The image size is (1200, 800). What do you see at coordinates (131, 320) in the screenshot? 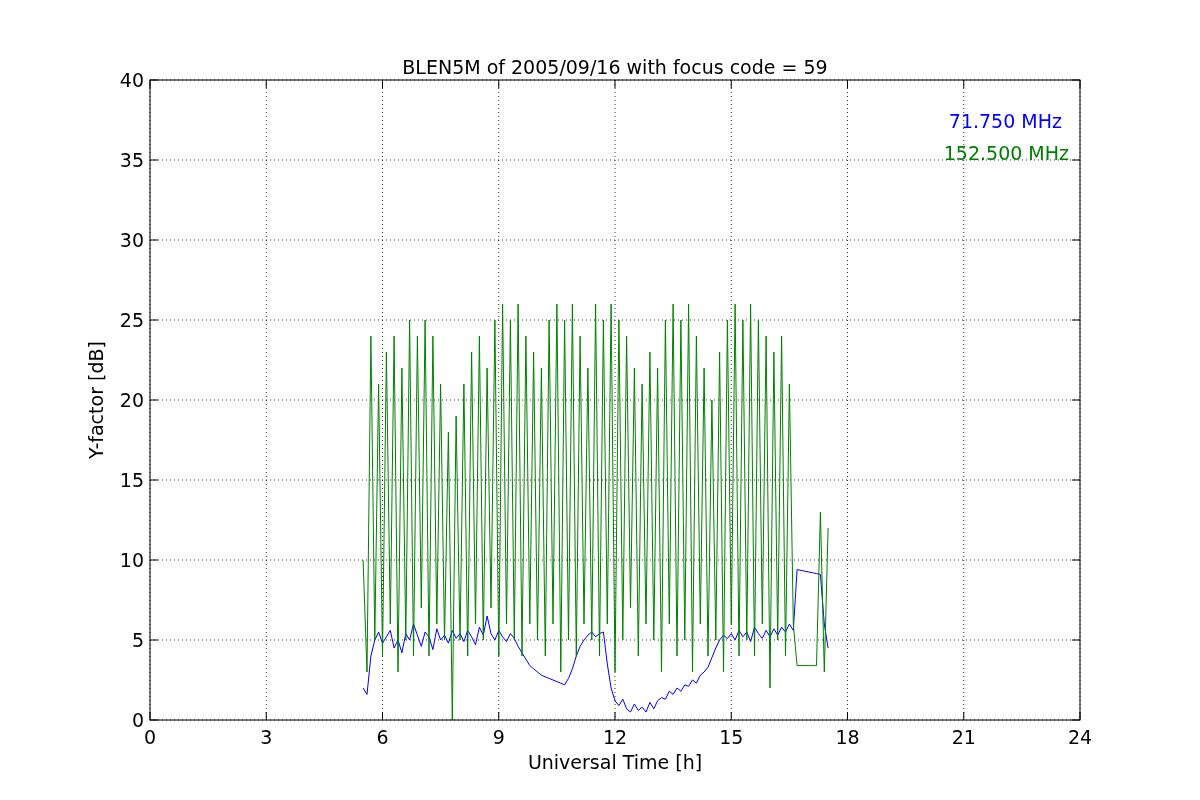
I see `y-tick-label: 25` at bounding box center [131, 320].